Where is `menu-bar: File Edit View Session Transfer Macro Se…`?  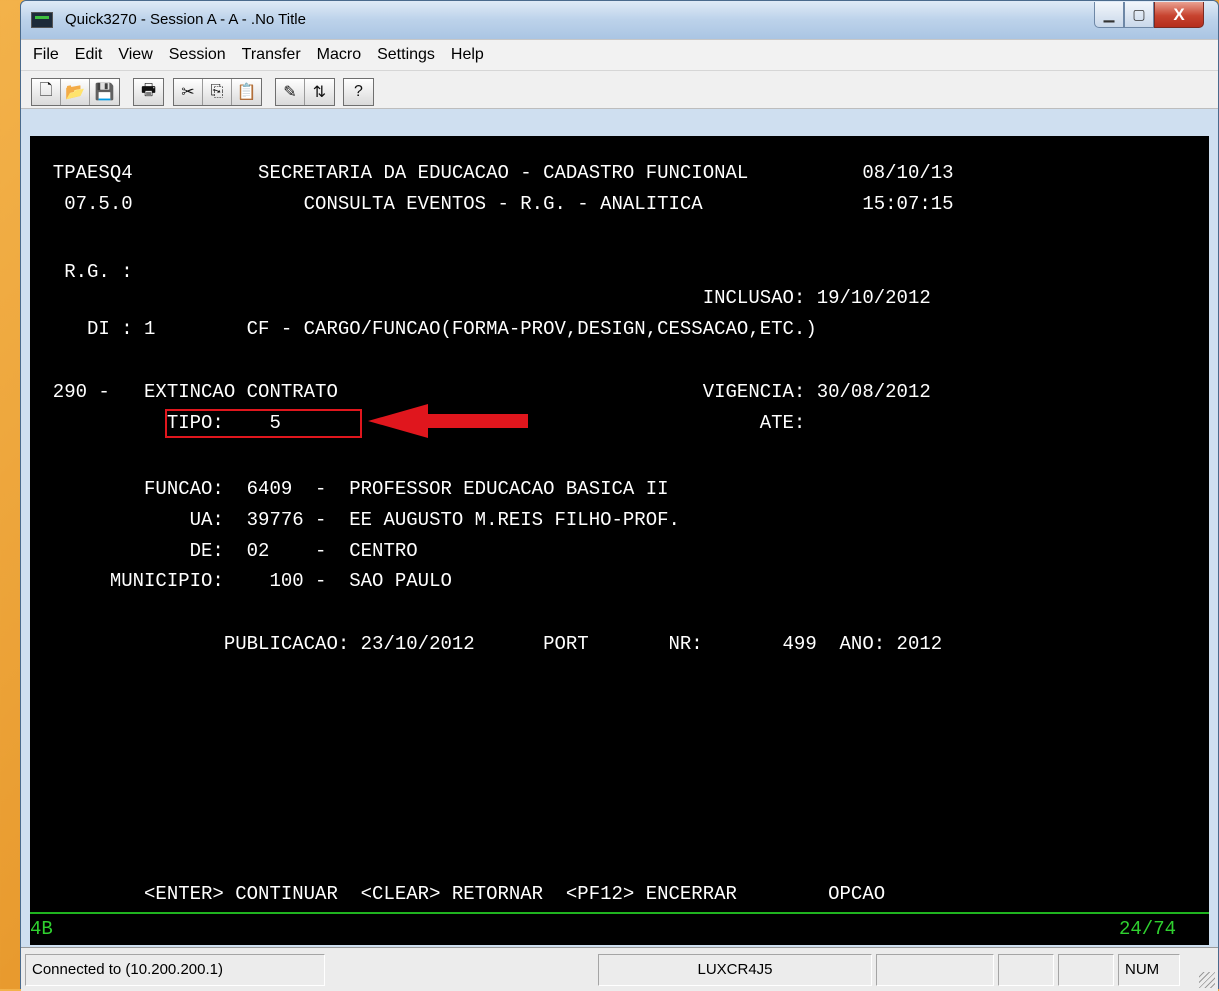
menu-bar: File Edit View Session Transfer Macro Se… is located at coordinates (619, 55).